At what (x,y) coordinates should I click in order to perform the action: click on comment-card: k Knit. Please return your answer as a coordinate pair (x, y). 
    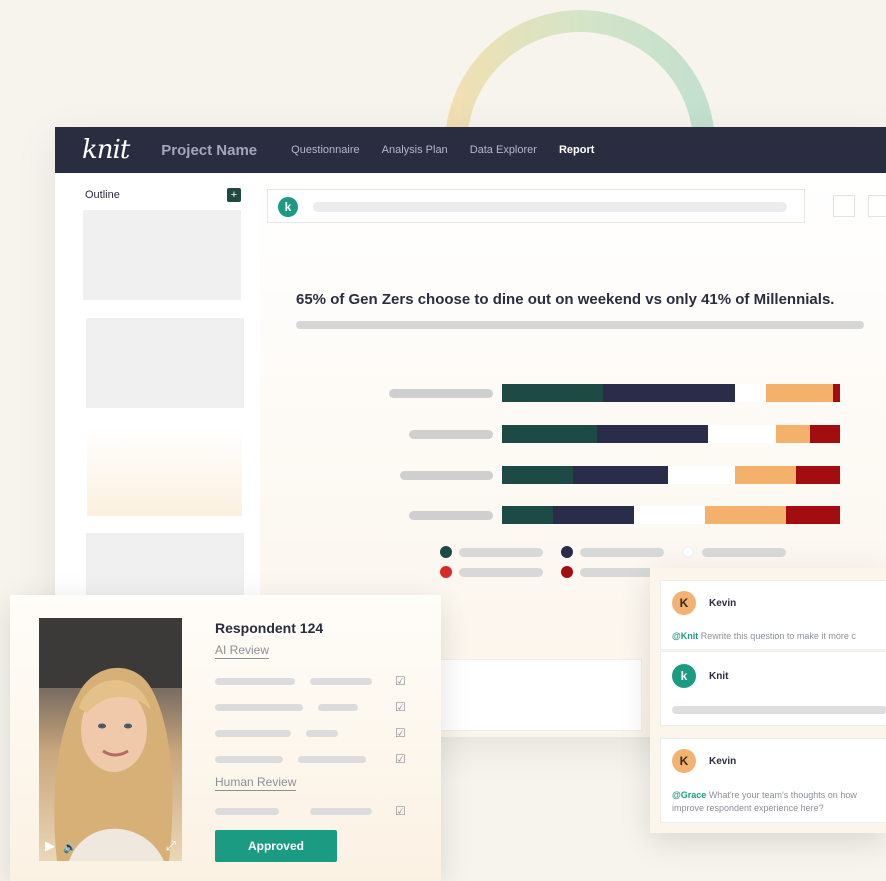
    Looking at the image, I should click on (773, 688).